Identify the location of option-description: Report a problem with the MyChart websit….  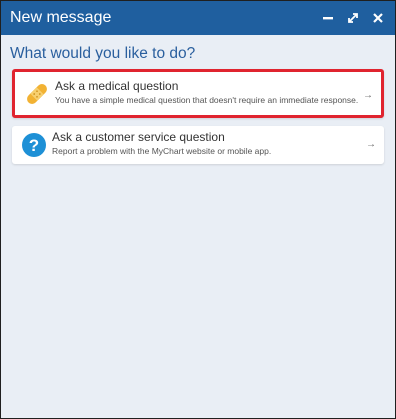
(162, 151).